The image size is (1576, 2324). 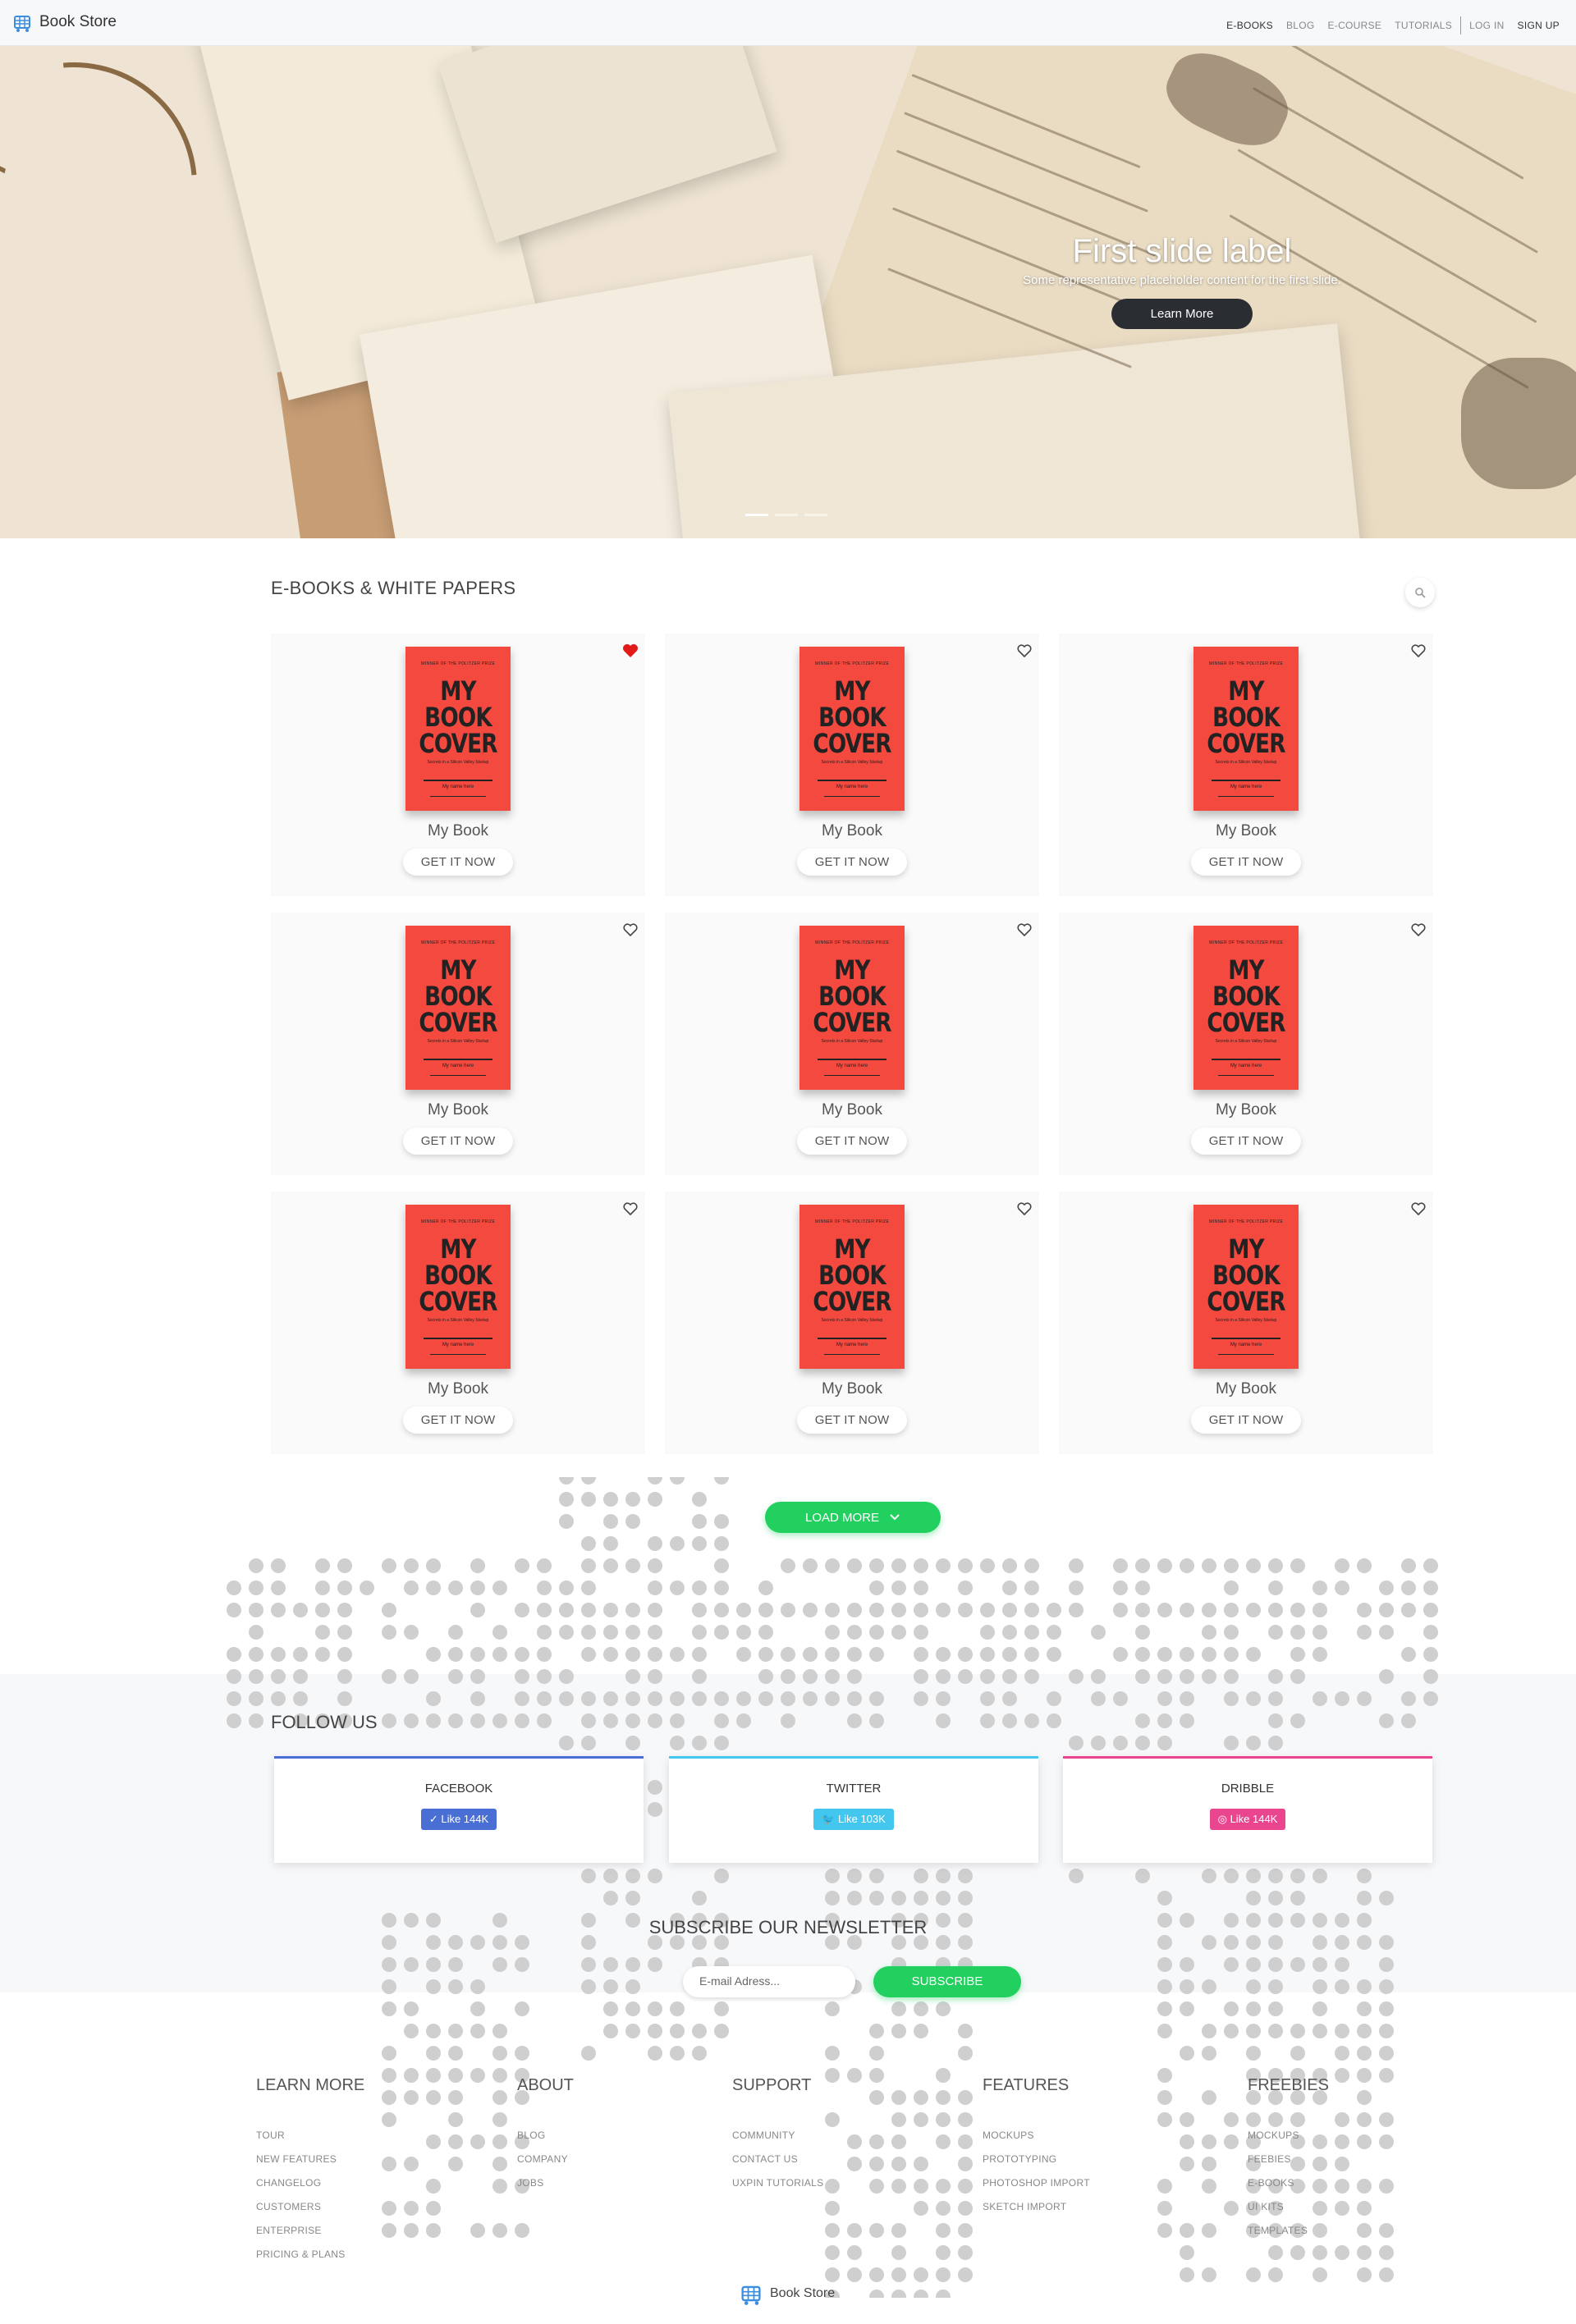 I want to click on search-button, so click(x=1420, y=592).